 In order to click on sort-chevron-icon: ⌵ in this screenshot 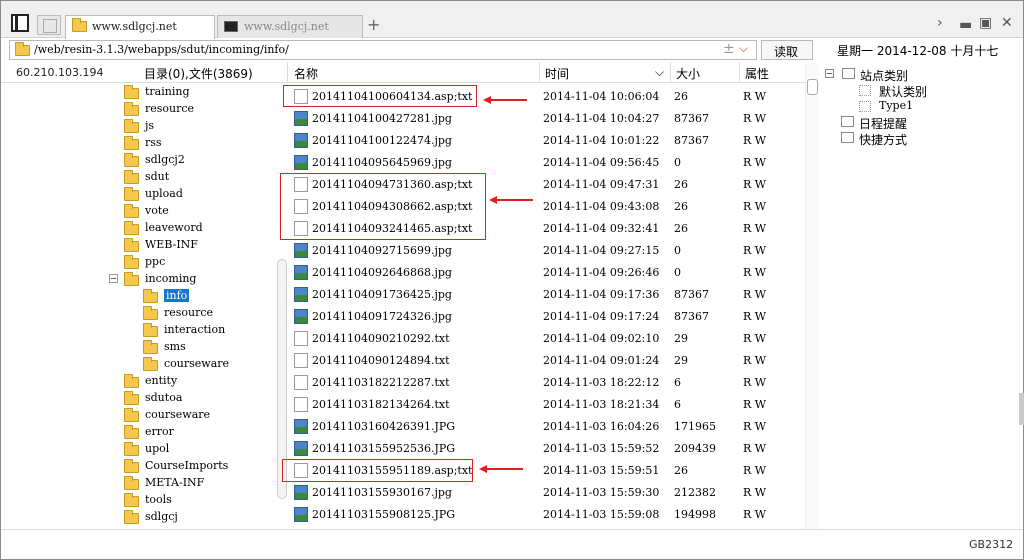, I will do `click(659, 72)`.